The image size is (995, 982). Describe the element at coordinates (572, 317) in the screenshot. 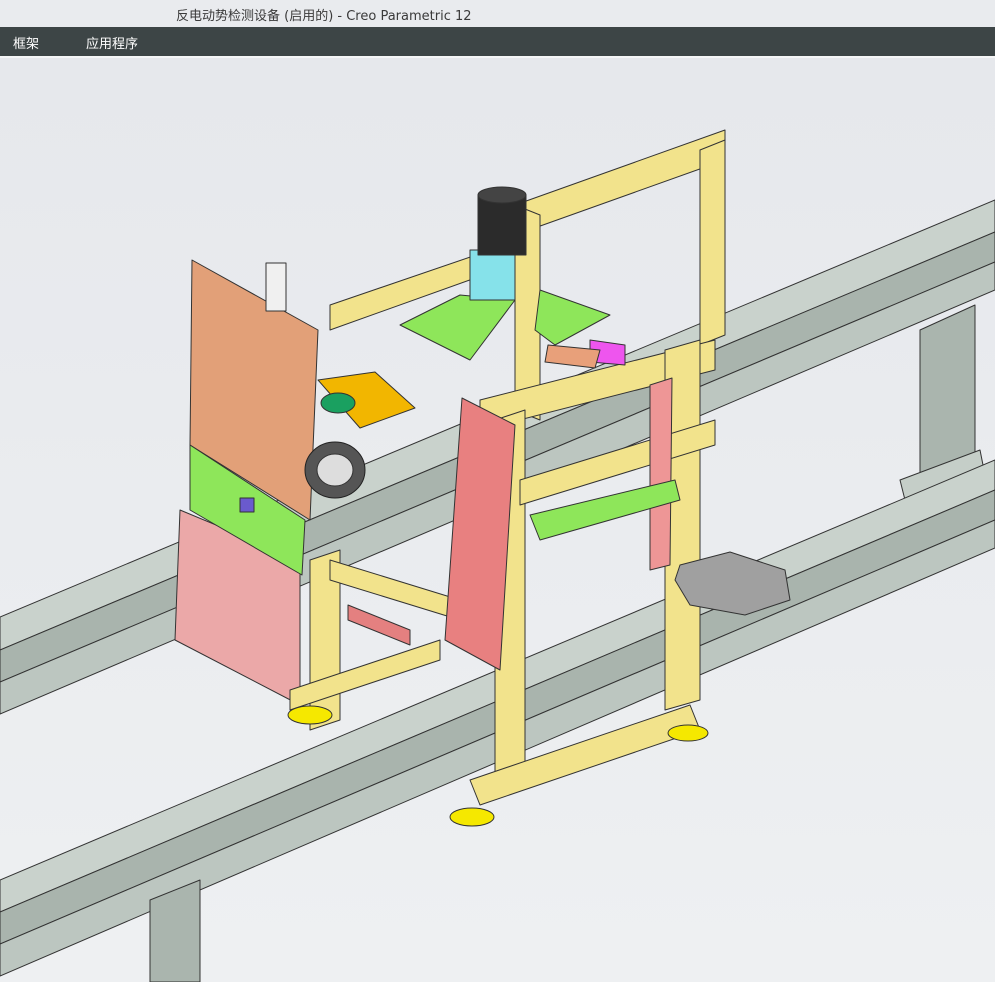

I see `right-plate-green` at that location.